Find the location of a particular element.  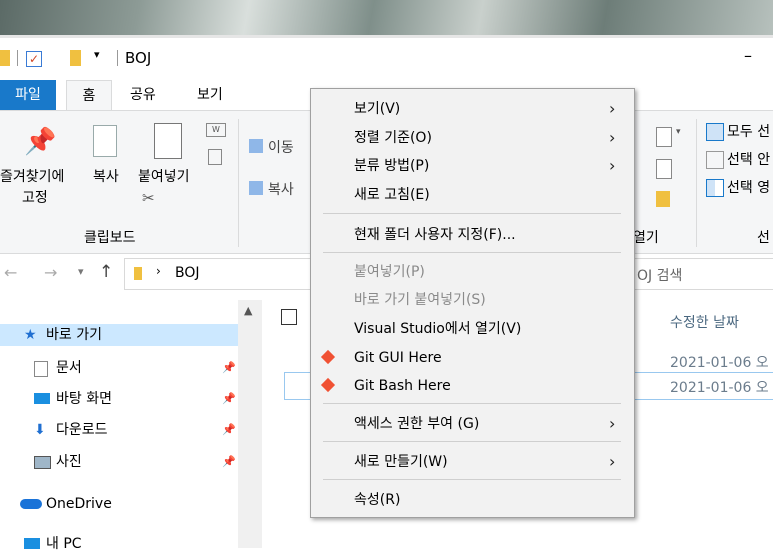

quick-access-toolbar-dropdown-icon: ▾ is located at coordinates (97, 56).